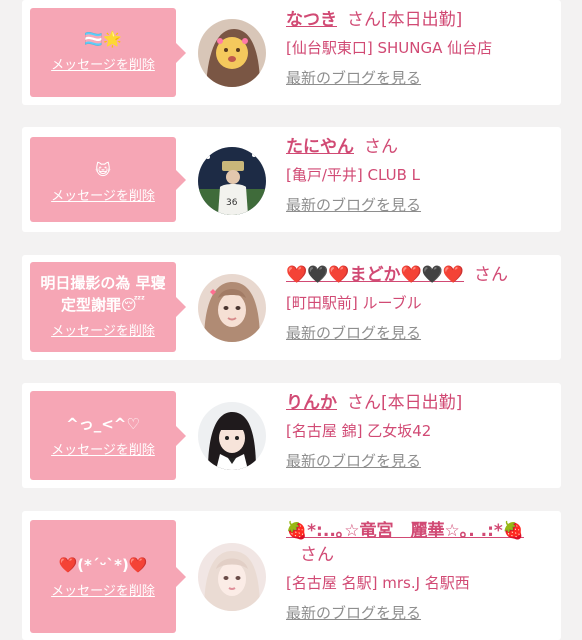 This screenshot has width=582, height=640. I want to click on avatar-photo-icon: 36, so click(232, 181).